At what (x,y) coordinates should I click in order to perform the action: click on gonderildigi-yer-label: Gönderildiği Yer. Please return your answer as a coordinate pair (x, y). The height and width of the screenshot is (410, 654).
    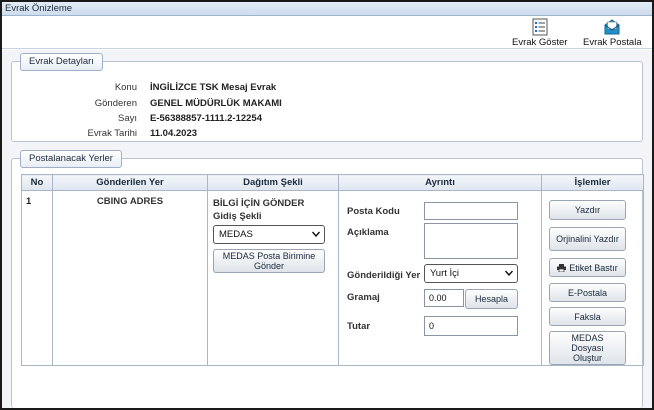
    Looking at the image, I should click on (384, 275).